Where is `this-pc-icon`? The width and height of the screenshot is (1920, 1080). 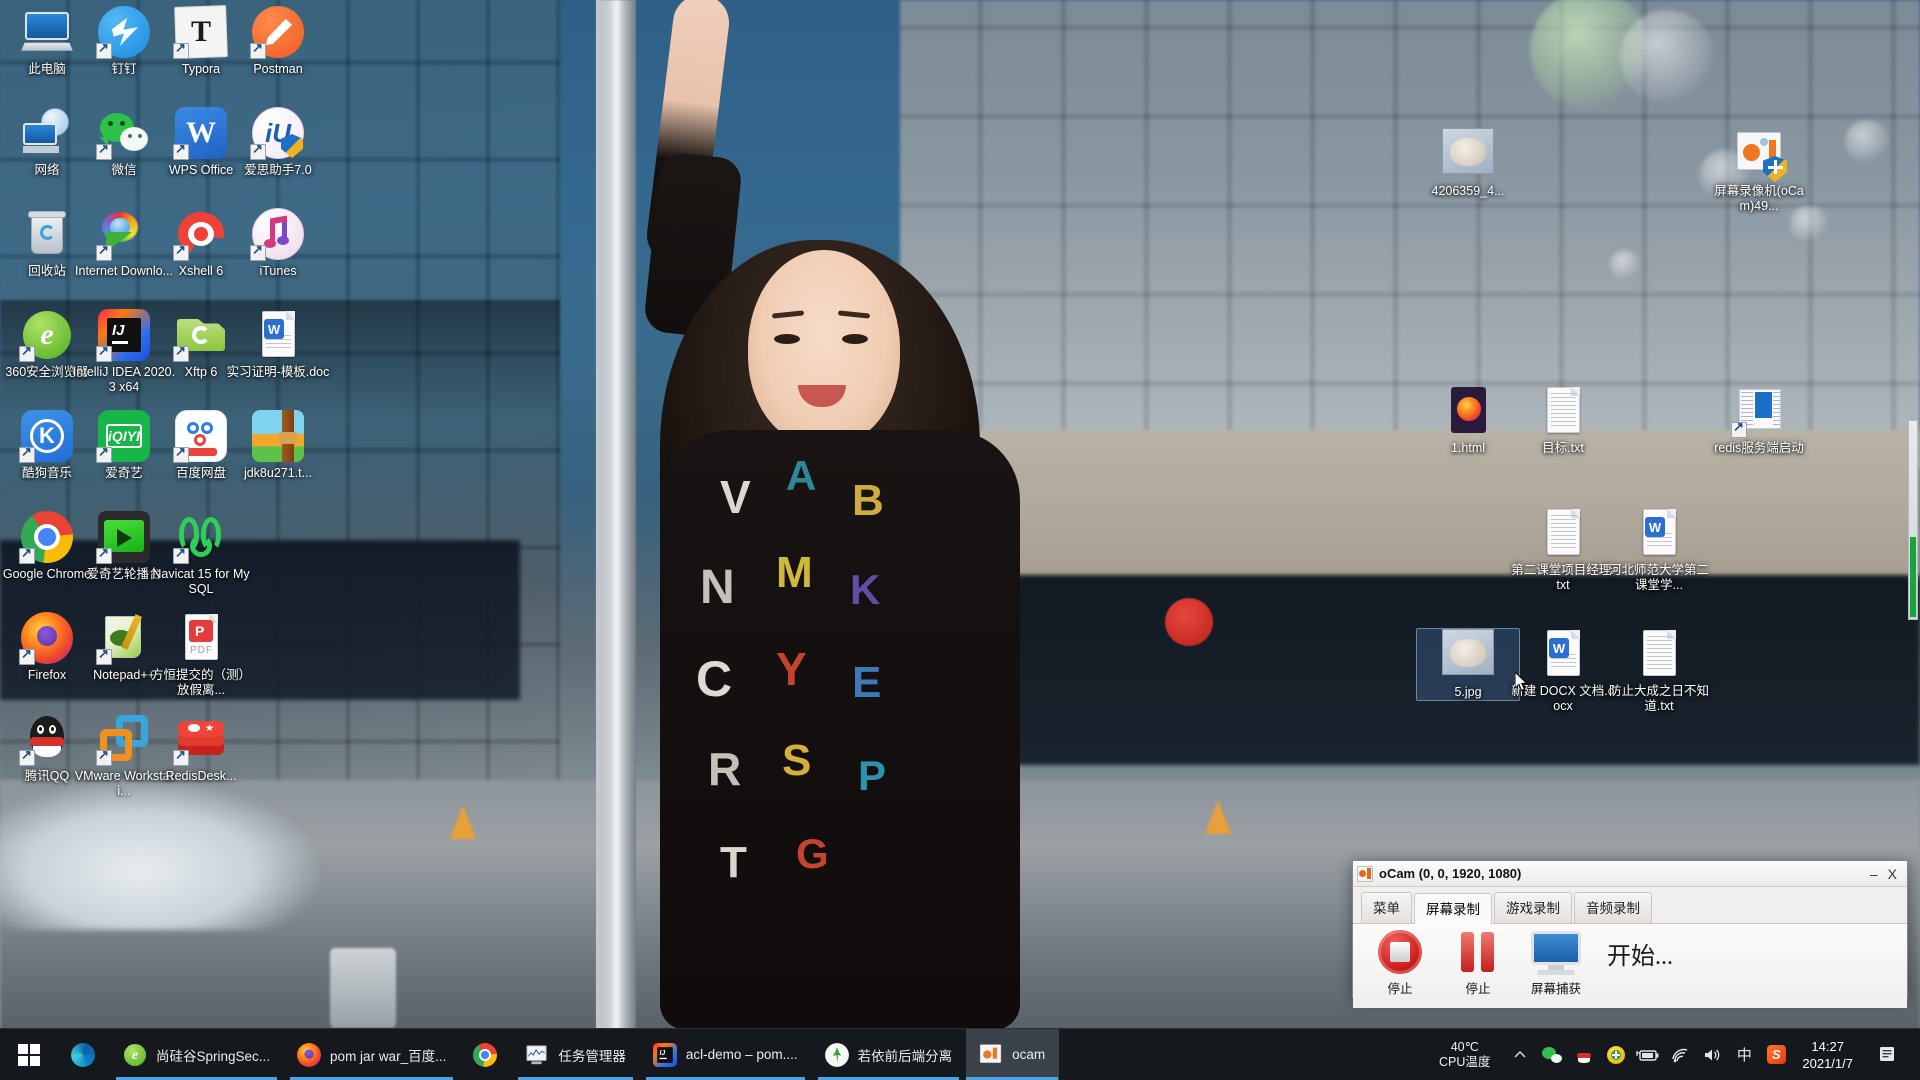 this-pc-icon is located at coordinates (47, 32).